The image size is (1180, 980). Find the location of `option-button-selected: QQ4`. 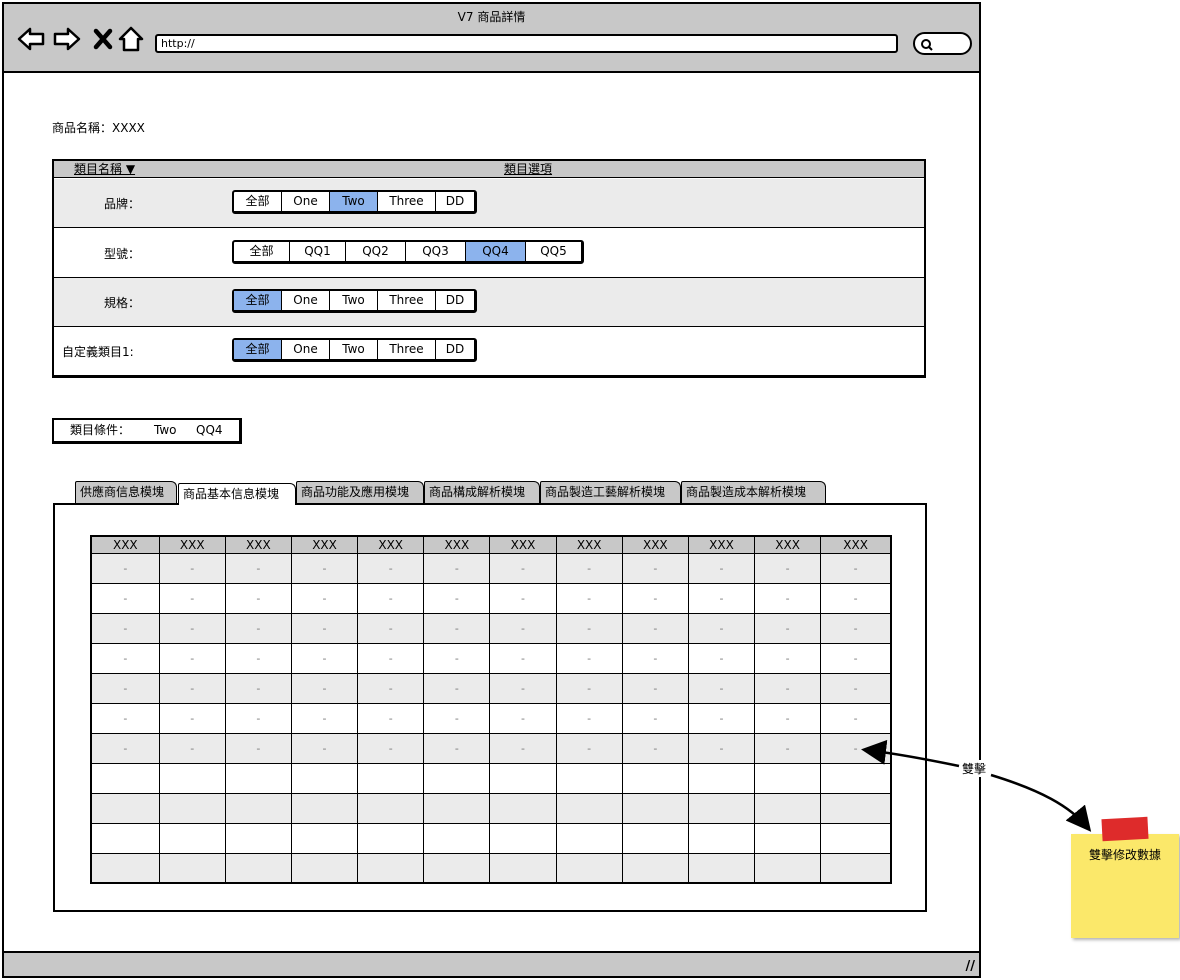

option-button-selected: QQ4 is located at coordinates (496, 251).